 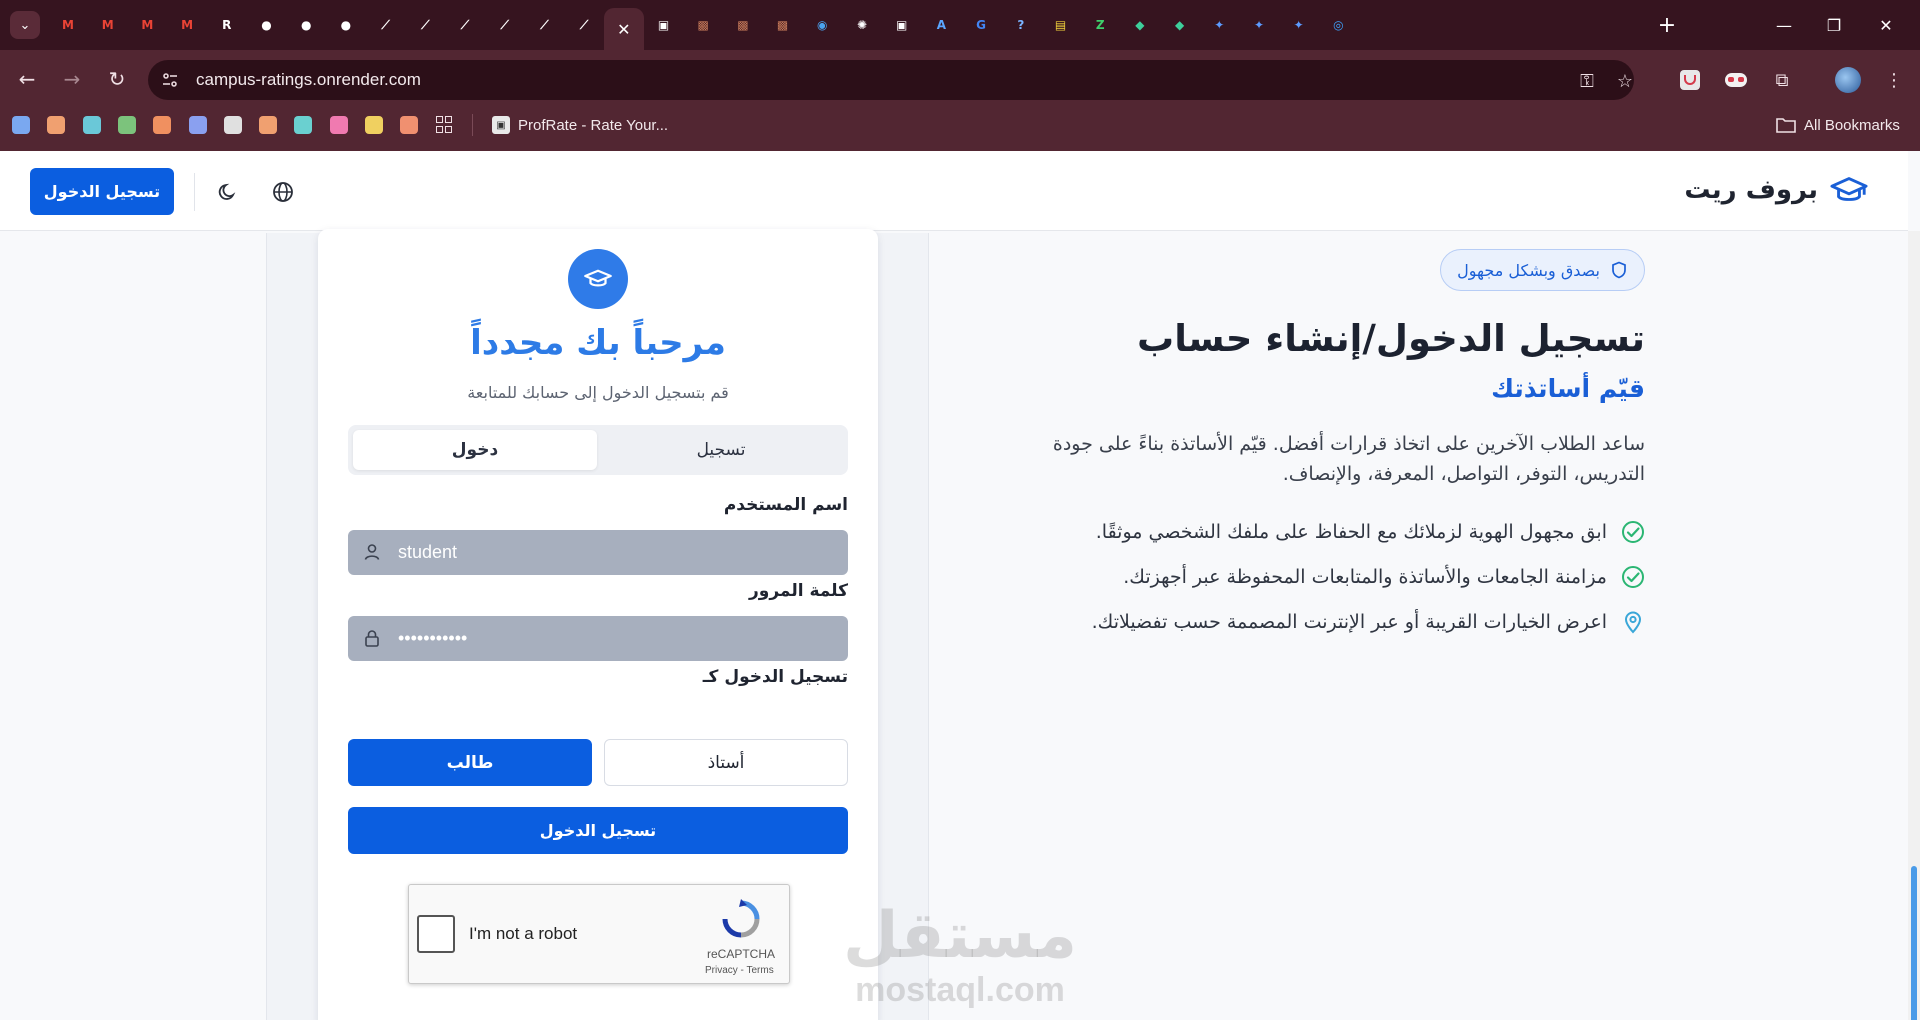 I want to click on role-professor-button: أستاذ, so click(x=726, y=762).